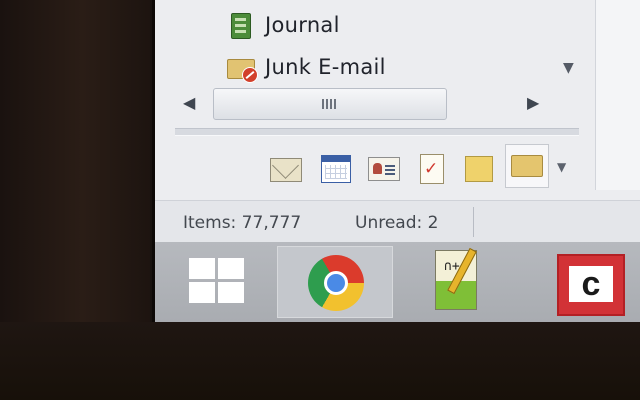 This screenshot has width=640, height=400. I want to click on taskbar-notepad-plus-plus-button: ∩++, so click(459, 281).